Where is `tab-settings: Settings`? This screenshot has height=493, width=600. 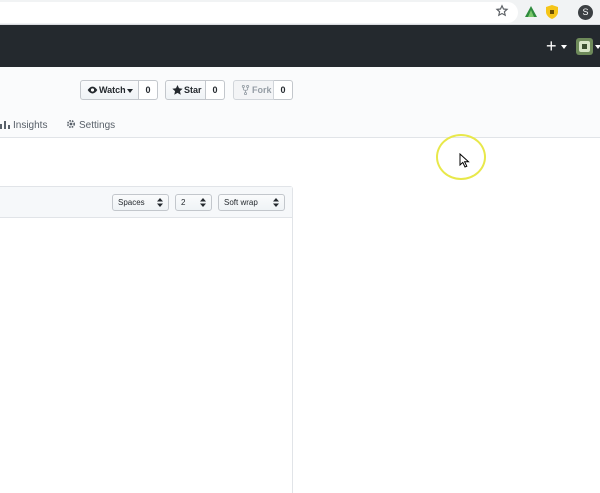 tab-settings: Settings is located at coordinates (90, 125).